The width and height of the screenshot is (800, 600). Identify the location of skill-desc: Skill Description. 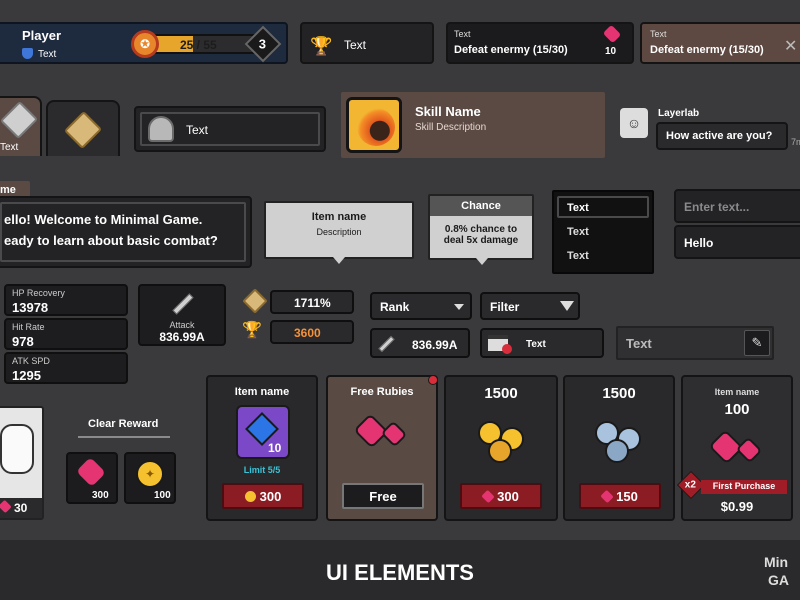
(451, 127).